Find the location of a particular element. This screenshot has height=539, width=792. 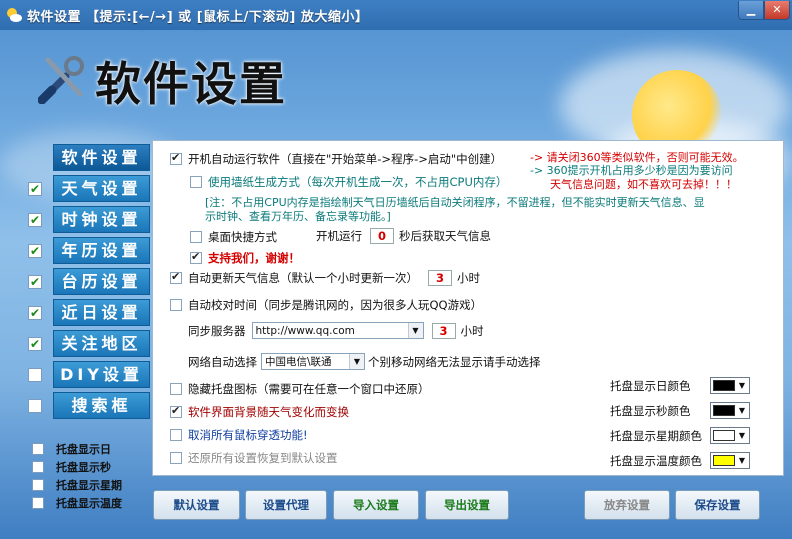

color-label: 托盘显示日颜色 is located at coordinates (650, 386).